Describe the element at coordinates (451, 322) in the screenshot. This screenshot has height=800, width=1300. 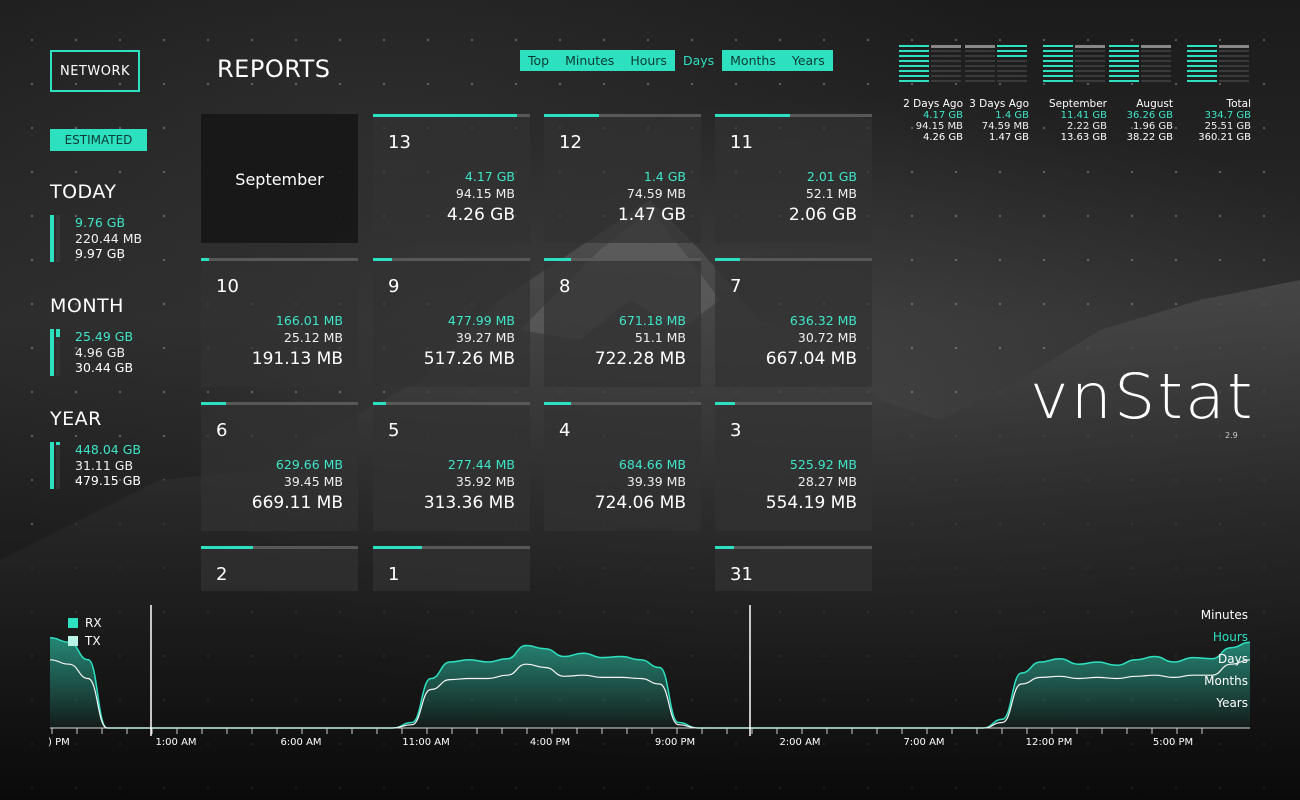
I see `day-cell: 9 477.99 MB 39.27 MB 517.26 MB` at that location.